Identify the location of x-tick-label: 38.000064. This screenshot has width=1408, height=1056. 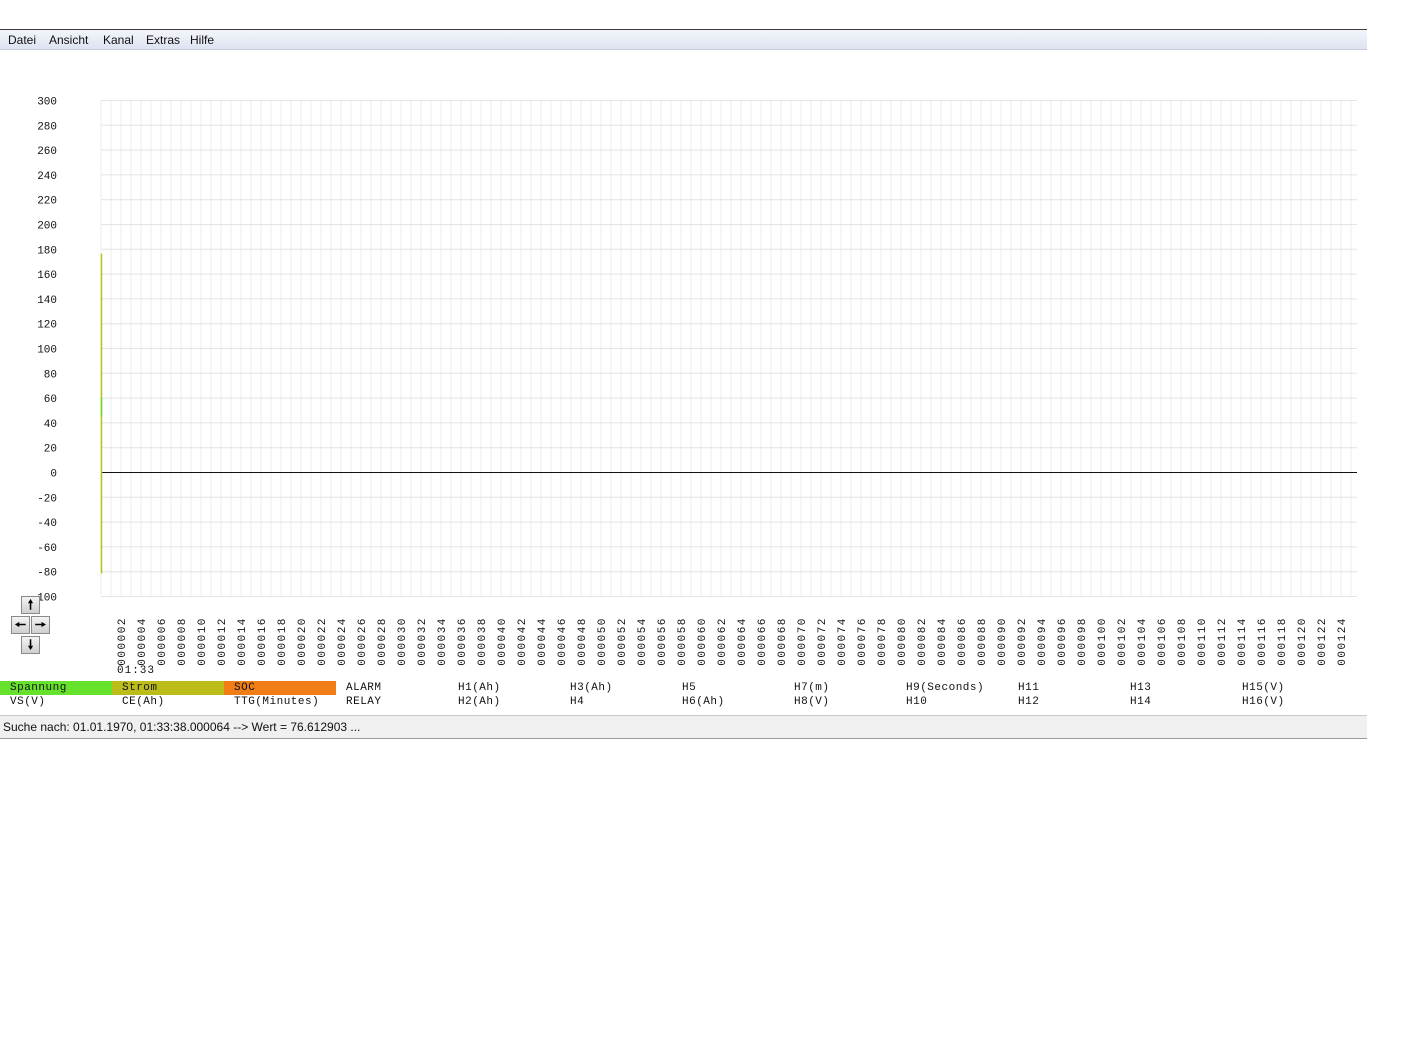
(743, 643).